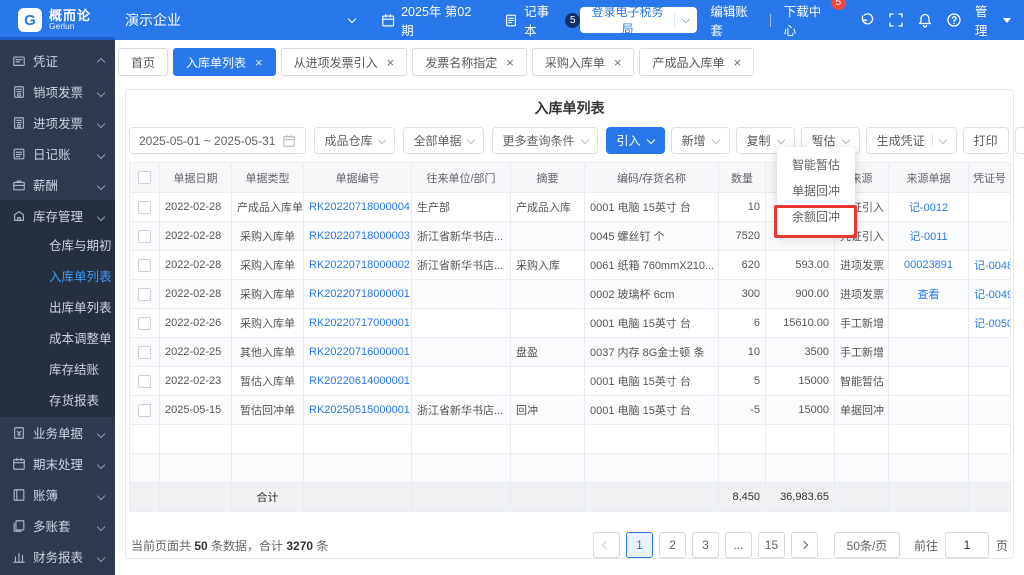 Image resolution: width=1024 pixels, height=575 pixels. Describe the element at coordinates (992, 295) in the screenshot. I see `voucher-link: 记-0049` at that location.